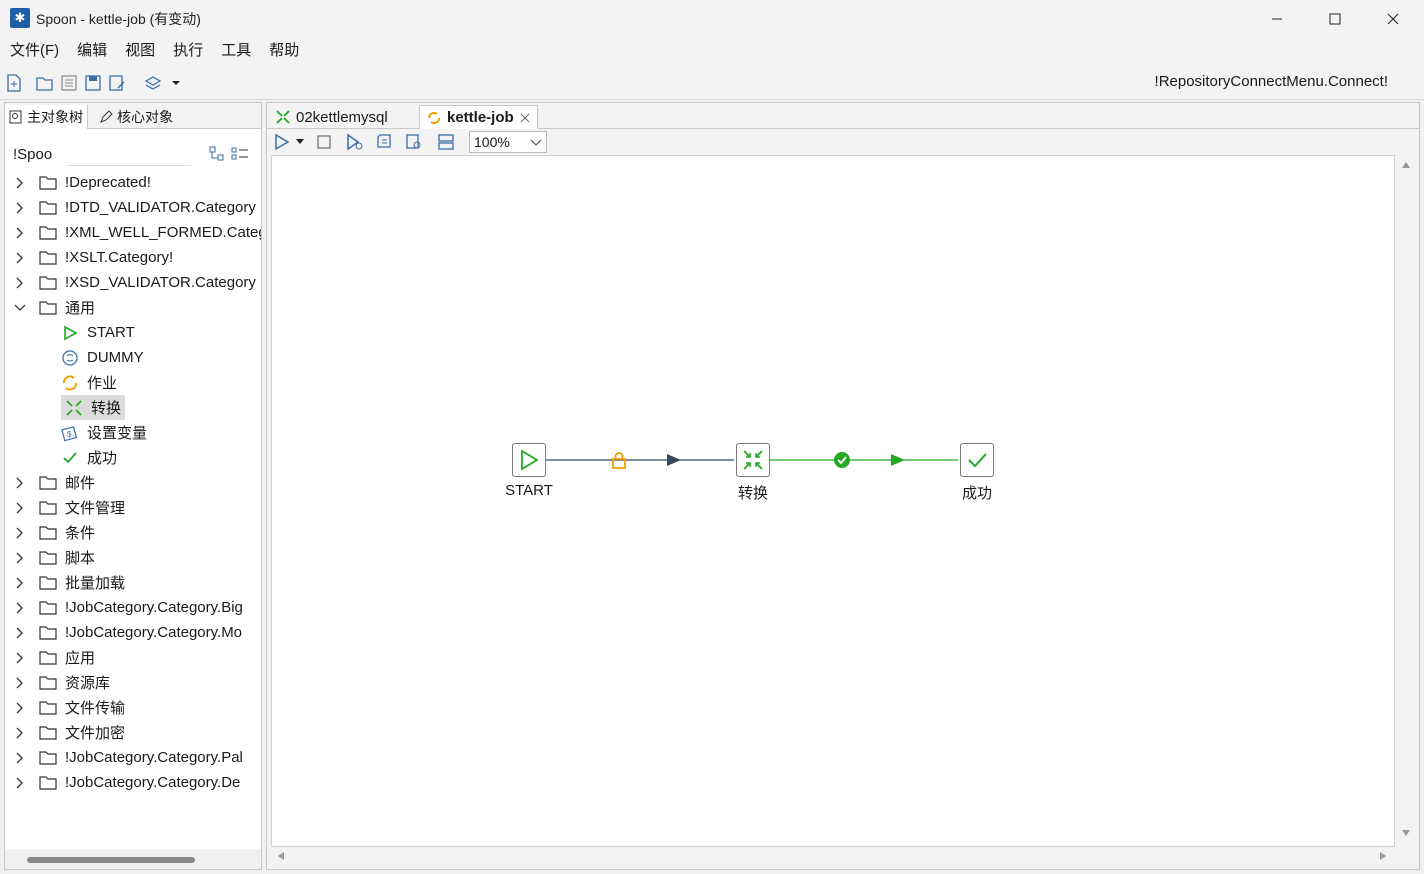 The height and width of the screenshot is (874, 1424). I want to click on tree-folder: !XML_WELL_FORMED.Categ, so click(137, 232).